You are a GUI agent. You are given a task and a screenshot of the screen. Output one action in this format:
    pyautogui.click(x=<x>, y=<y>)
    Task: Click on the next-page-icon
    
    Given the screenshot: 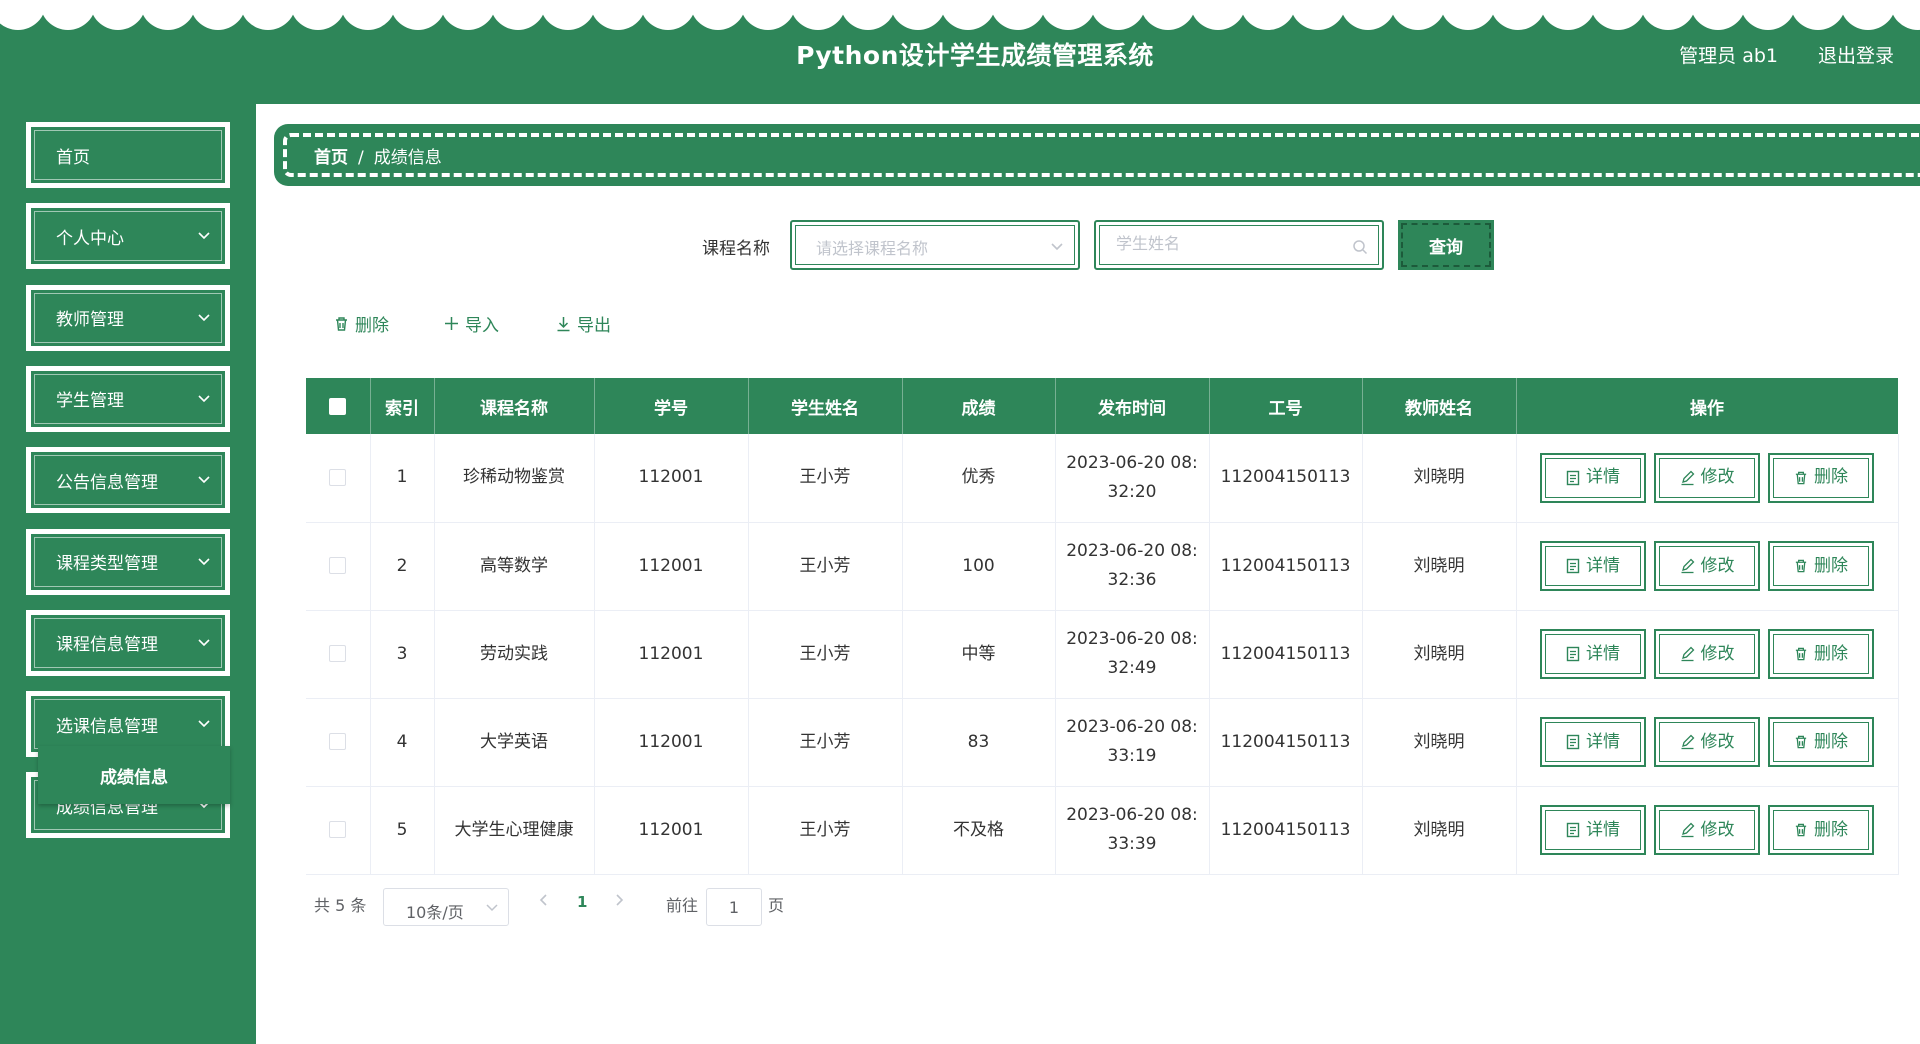 What is the action you would take?
    pyautogui.click(x=619, y=900)
    